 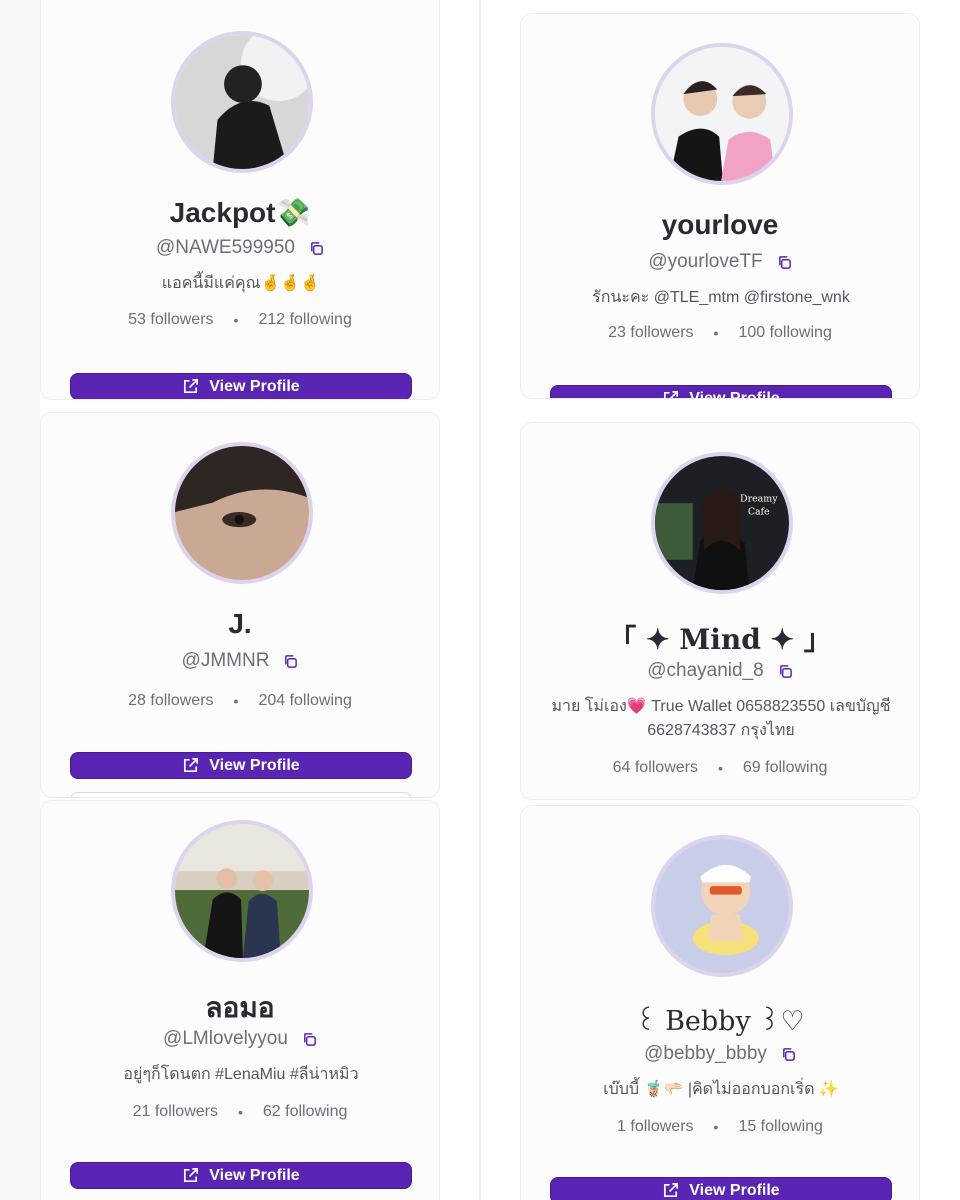 I want to click on handle-row: @JMMNR, so click(x=240, y=661).